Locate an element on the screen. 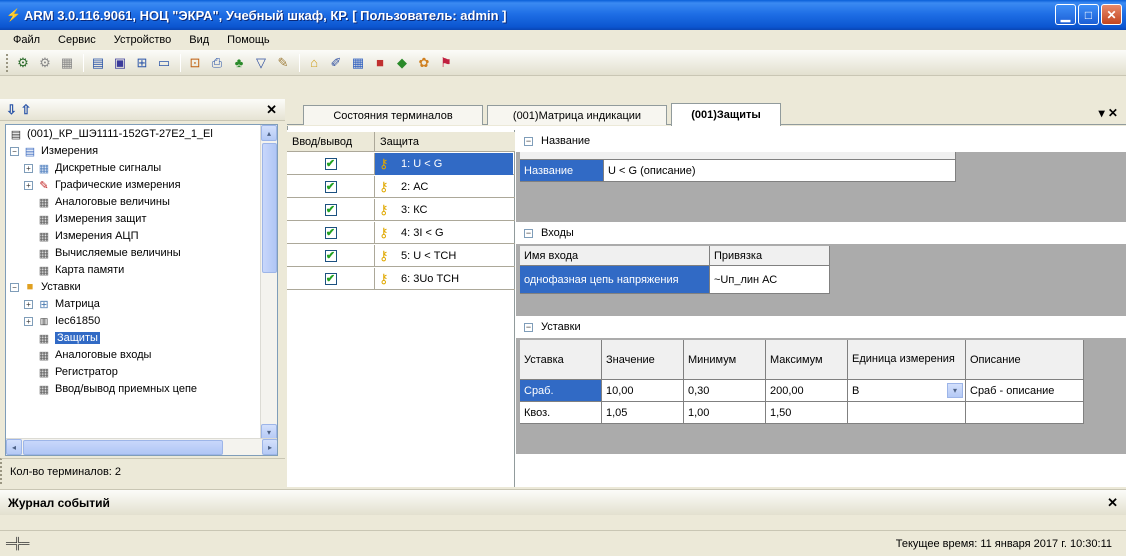  chart-icon: ◆ is located at coordinates (402, 63).